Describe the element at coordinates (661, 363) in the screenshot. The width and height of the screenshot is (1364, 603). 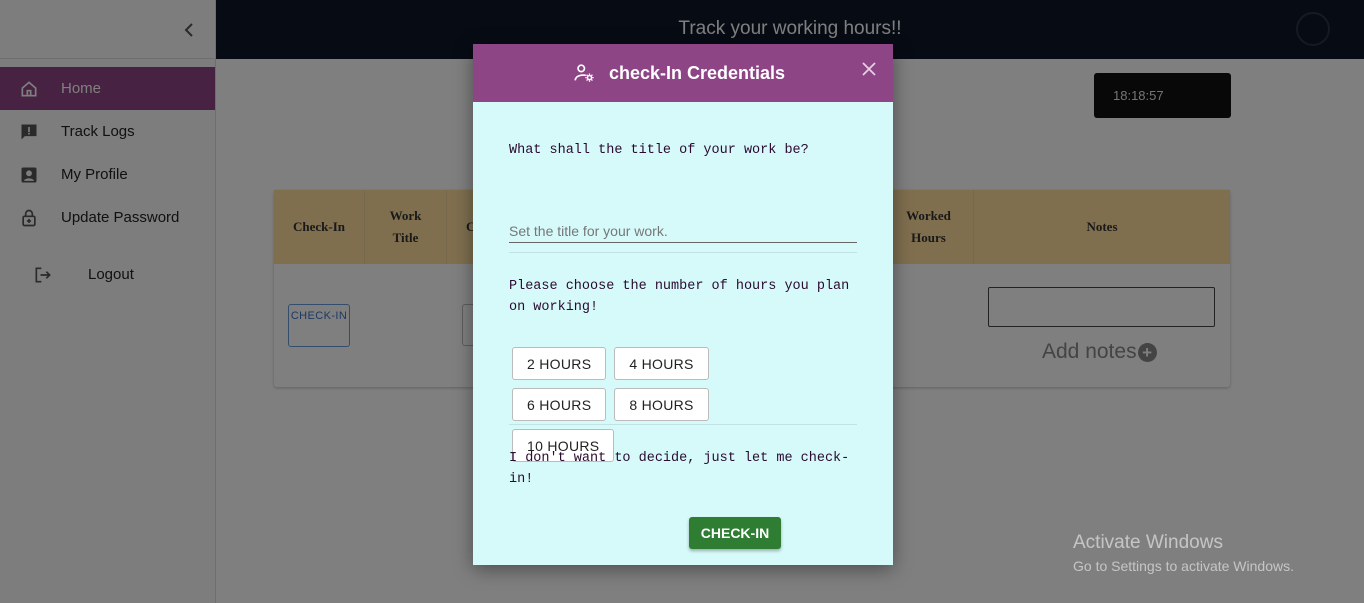
I see `hours-4-button: 4 HOURS` at that location.